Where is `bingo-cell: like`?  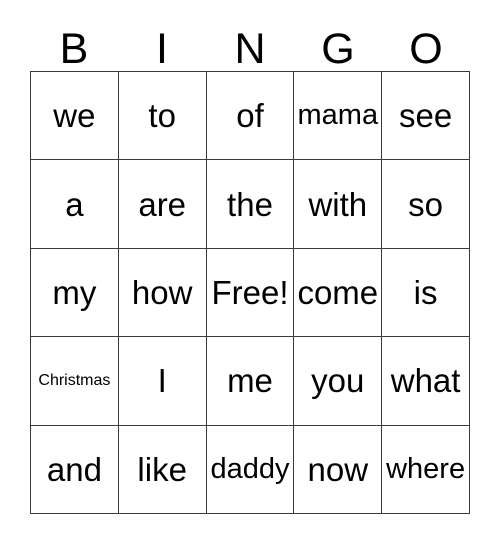 bingo-cell: like is located at coordinates (162, 469).